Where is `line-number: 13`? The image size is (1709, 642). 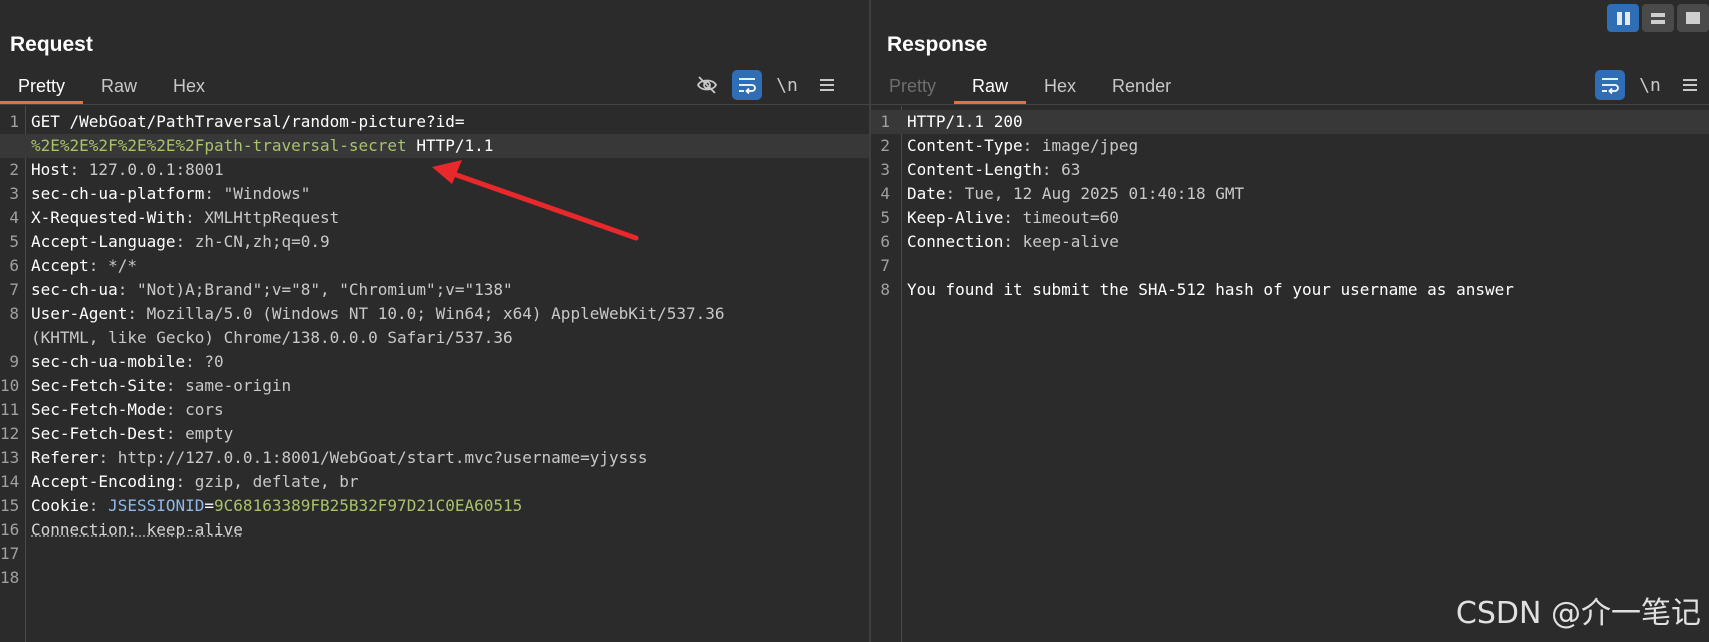
line-number: 13 is located at coordinates (10, 457).